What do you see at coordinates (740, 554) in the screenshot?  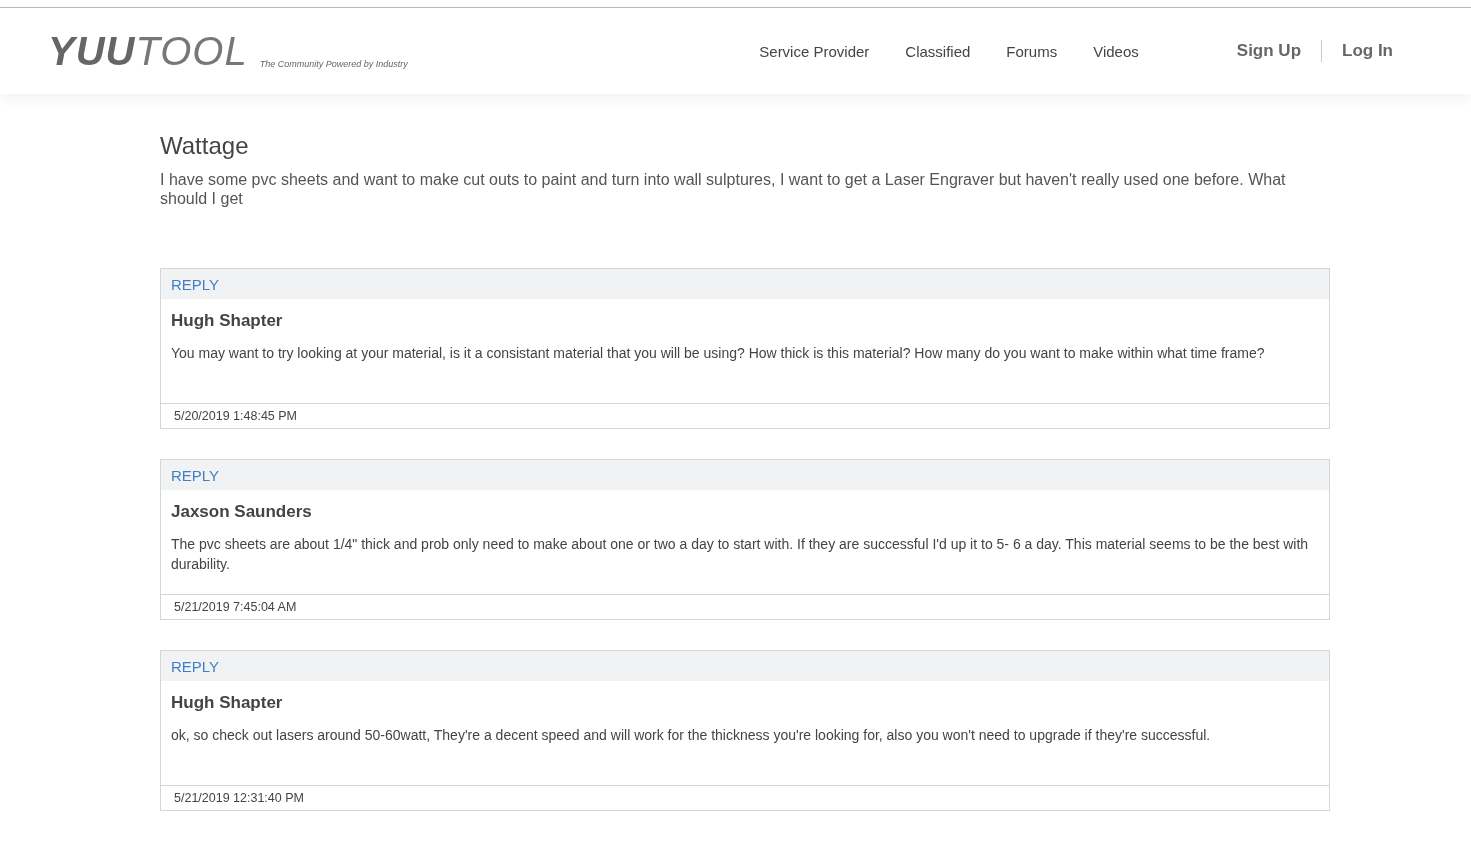 I see `reply-text: The pvc sheets are about 1/4" thick and prob only need to make about one or two a day to start with. If they are successful I'd up it to 5- 6 a day. This material seems to be the best with durability.` at bounding box center [740, 554].